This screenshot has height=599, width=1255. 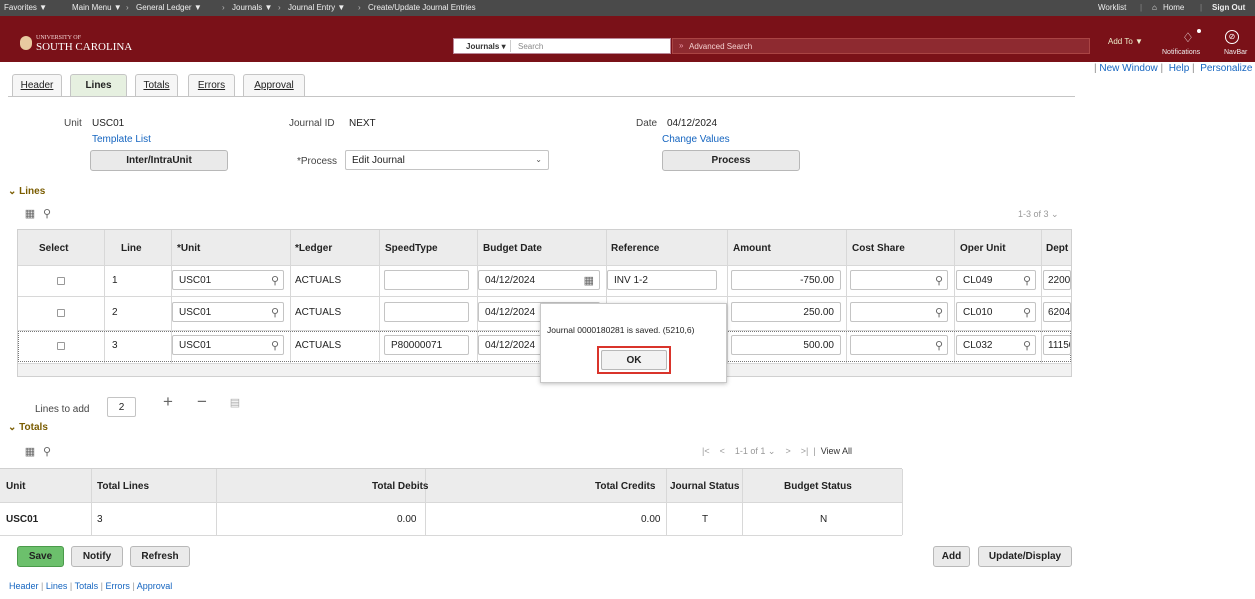 I want to click on template-list-link: Template List, so click(x=121, y=139).